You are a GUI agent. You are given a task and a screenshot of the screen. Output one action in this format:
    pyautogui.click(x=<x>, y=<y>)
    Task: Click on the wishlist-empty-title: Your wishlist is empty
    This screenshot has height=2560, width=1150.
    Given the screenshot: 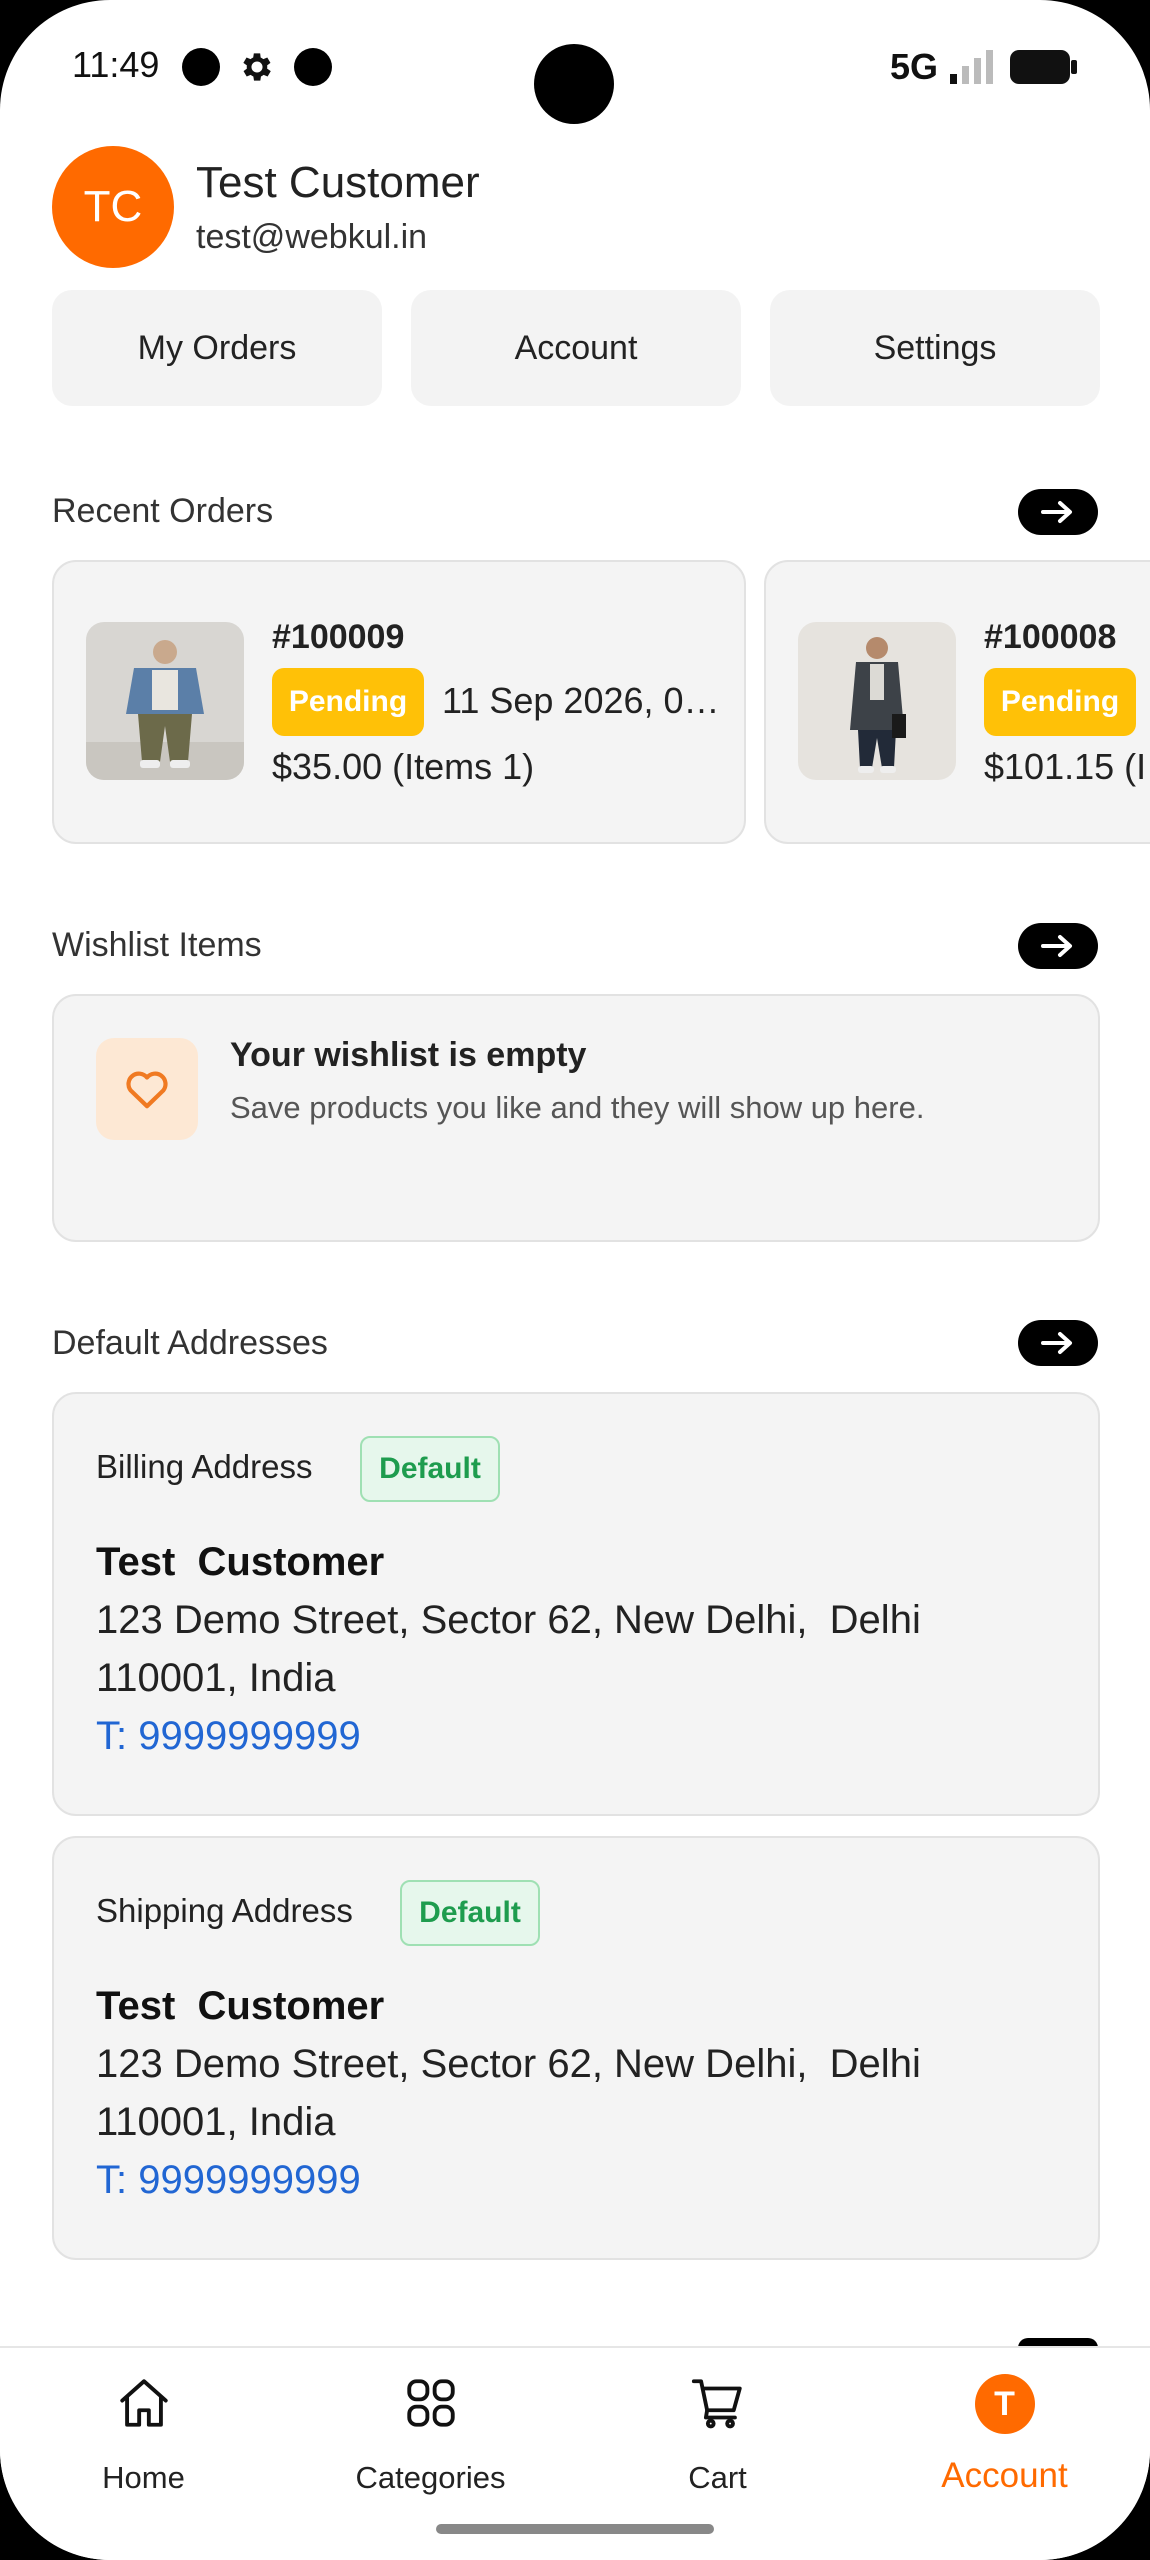 What is the action you would take?
    pyautogui.click(x=408, y=1055)
    